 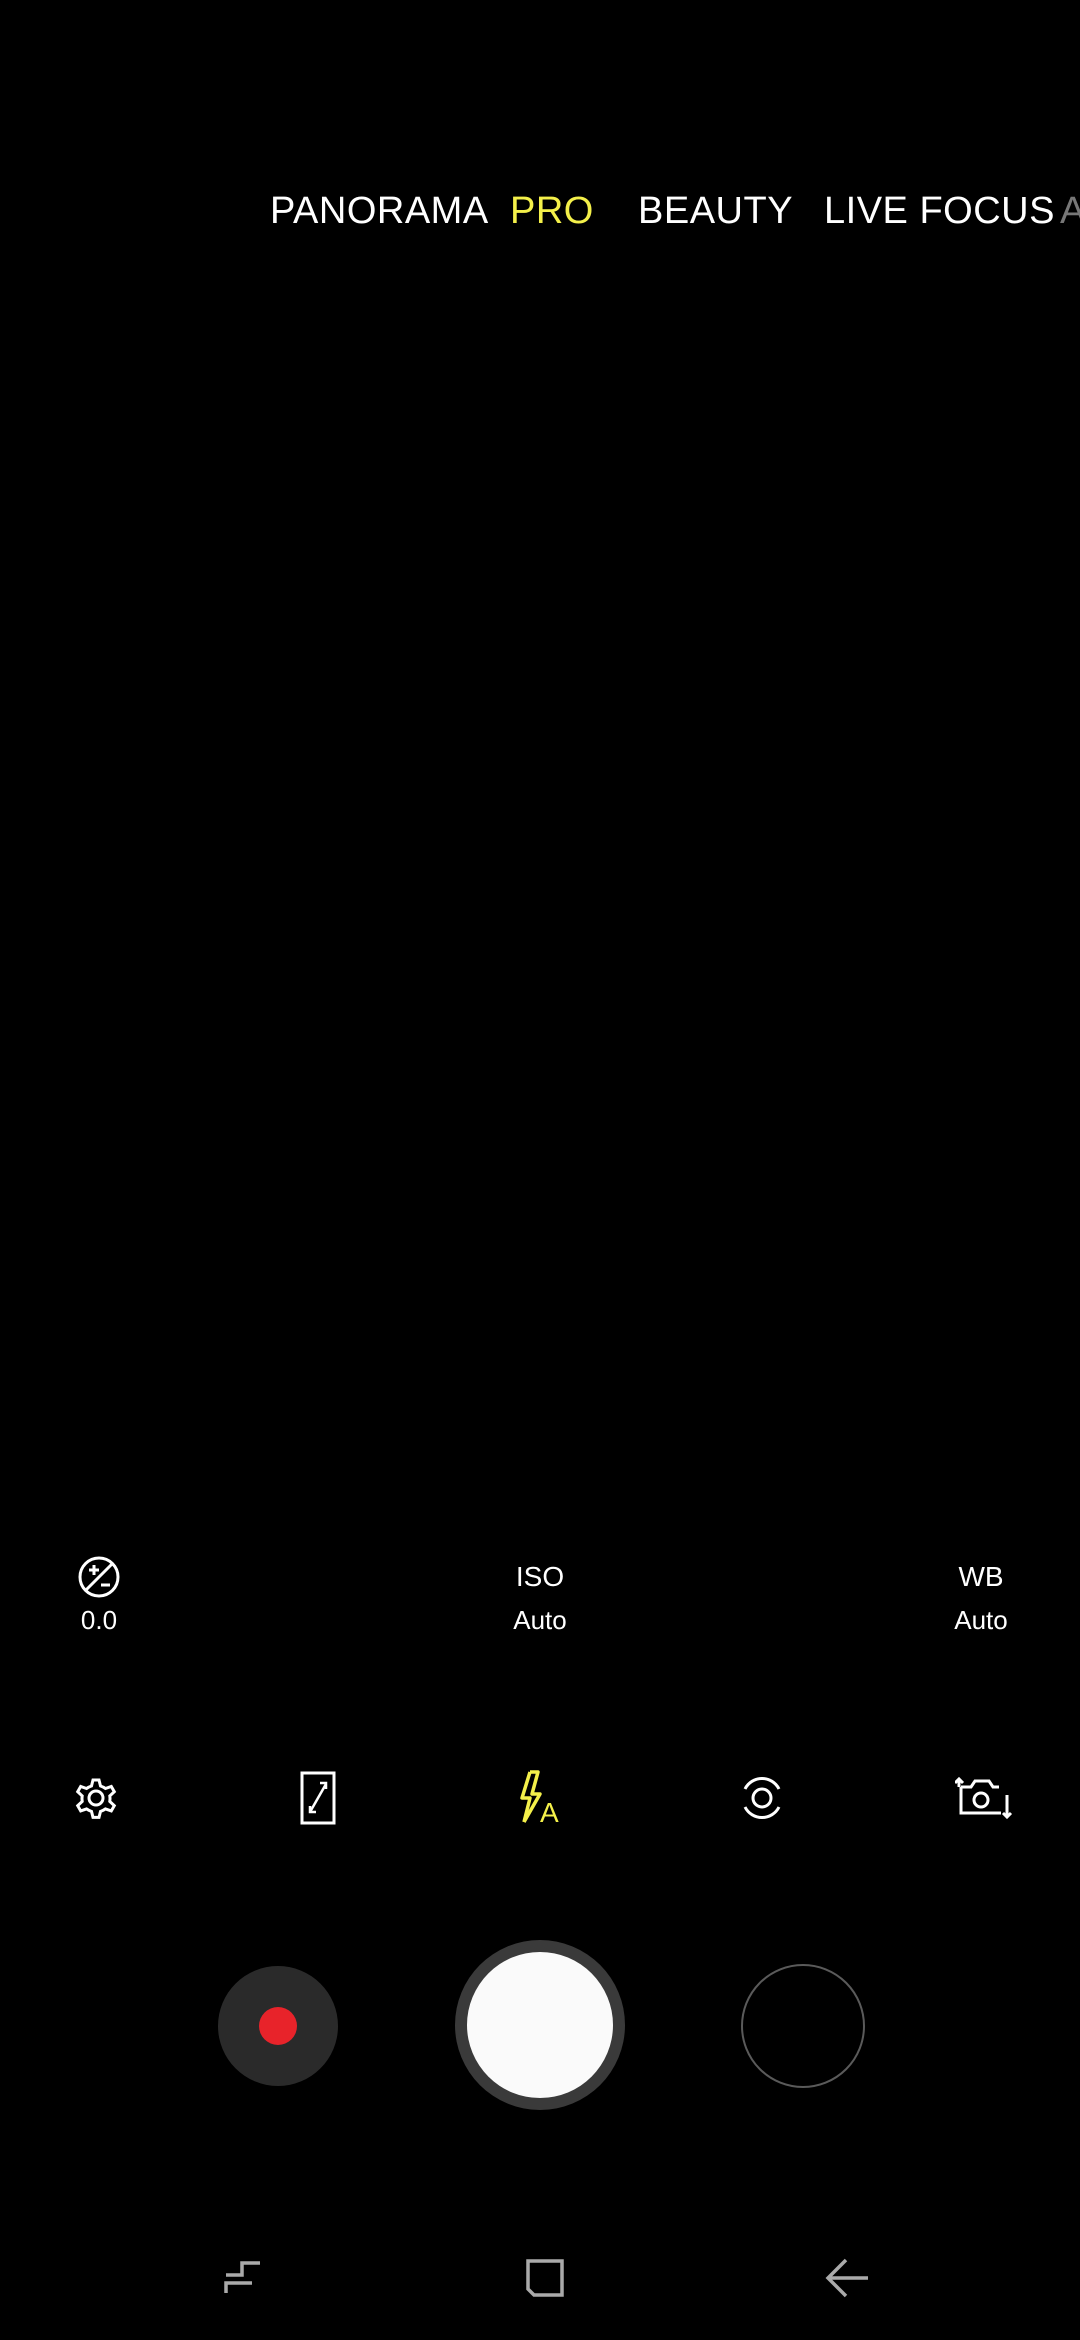 What do you see at coordinates (939, 211) in the screenshot?
I see `mode-live-focus: LIVE FOCUS` at bounding box center [939, 211].